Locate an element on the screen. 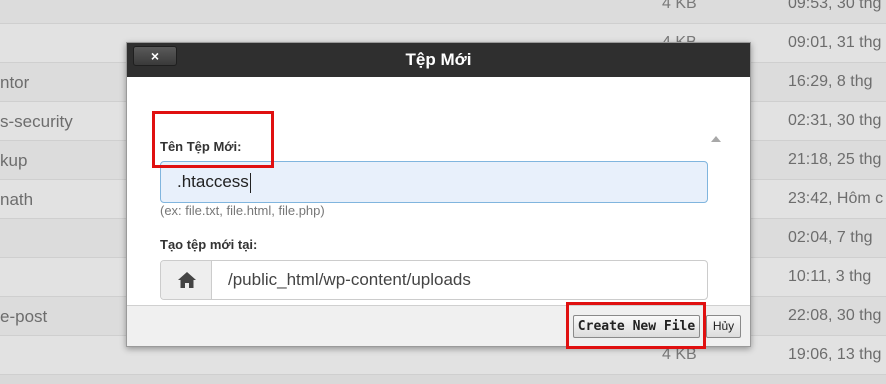 The width and height of the screenshot is (886, 384). file-size: 4 KB is located at coordinates (679, 6).